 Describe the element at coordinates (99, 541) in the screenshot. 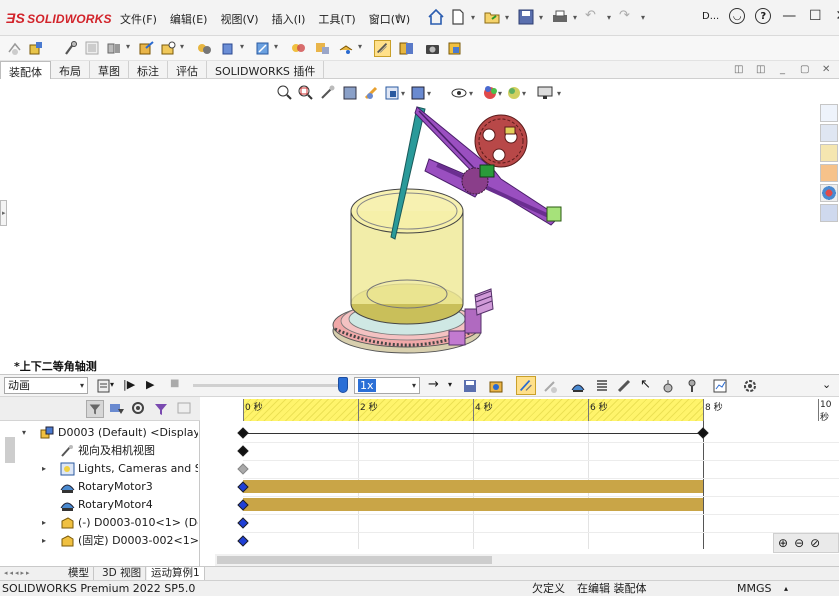

I see `tree-item-part-002: ▸ (固定) D0003-002<1> (D` at that location.